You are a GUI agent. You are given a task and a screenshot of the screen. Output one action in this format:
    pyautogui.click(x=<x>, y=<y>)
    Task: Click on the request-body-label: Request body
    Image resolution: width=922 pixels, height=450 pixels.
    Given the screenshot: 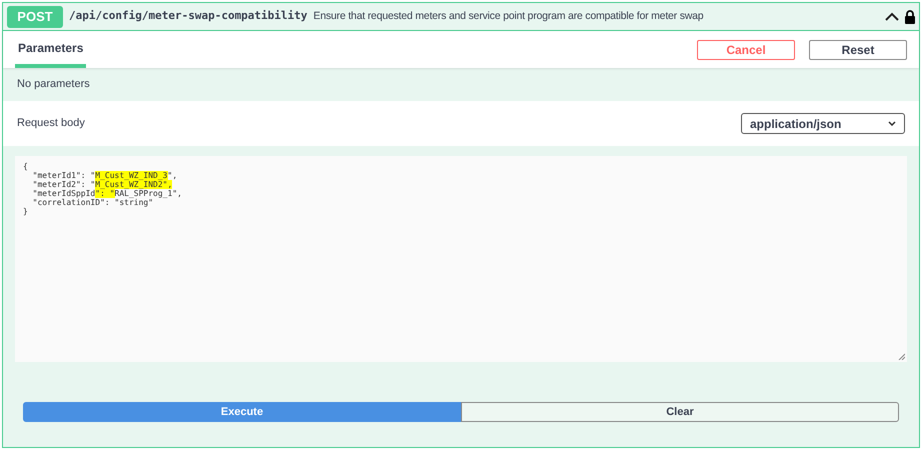 What is the action you would take?
    pyautogui.click(x=51, y=124)
    